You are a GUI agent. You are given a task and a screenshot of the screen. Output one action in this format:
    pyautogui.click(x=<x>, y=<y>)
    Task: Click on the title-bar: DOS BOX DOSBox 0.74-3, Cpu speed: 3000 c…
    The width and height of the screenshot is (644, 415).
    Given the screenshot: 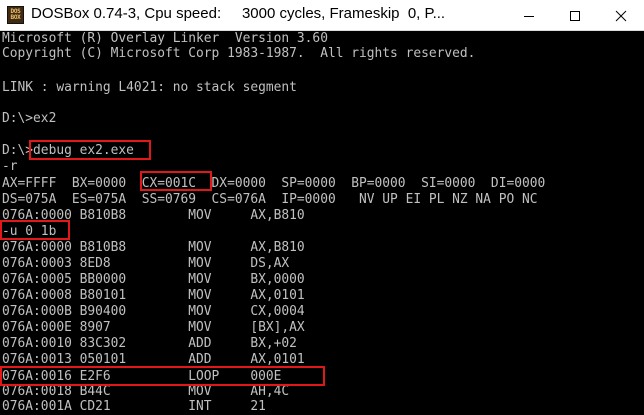 What is the action you would take?
    pyautogui.click(x=322, y=15)
    